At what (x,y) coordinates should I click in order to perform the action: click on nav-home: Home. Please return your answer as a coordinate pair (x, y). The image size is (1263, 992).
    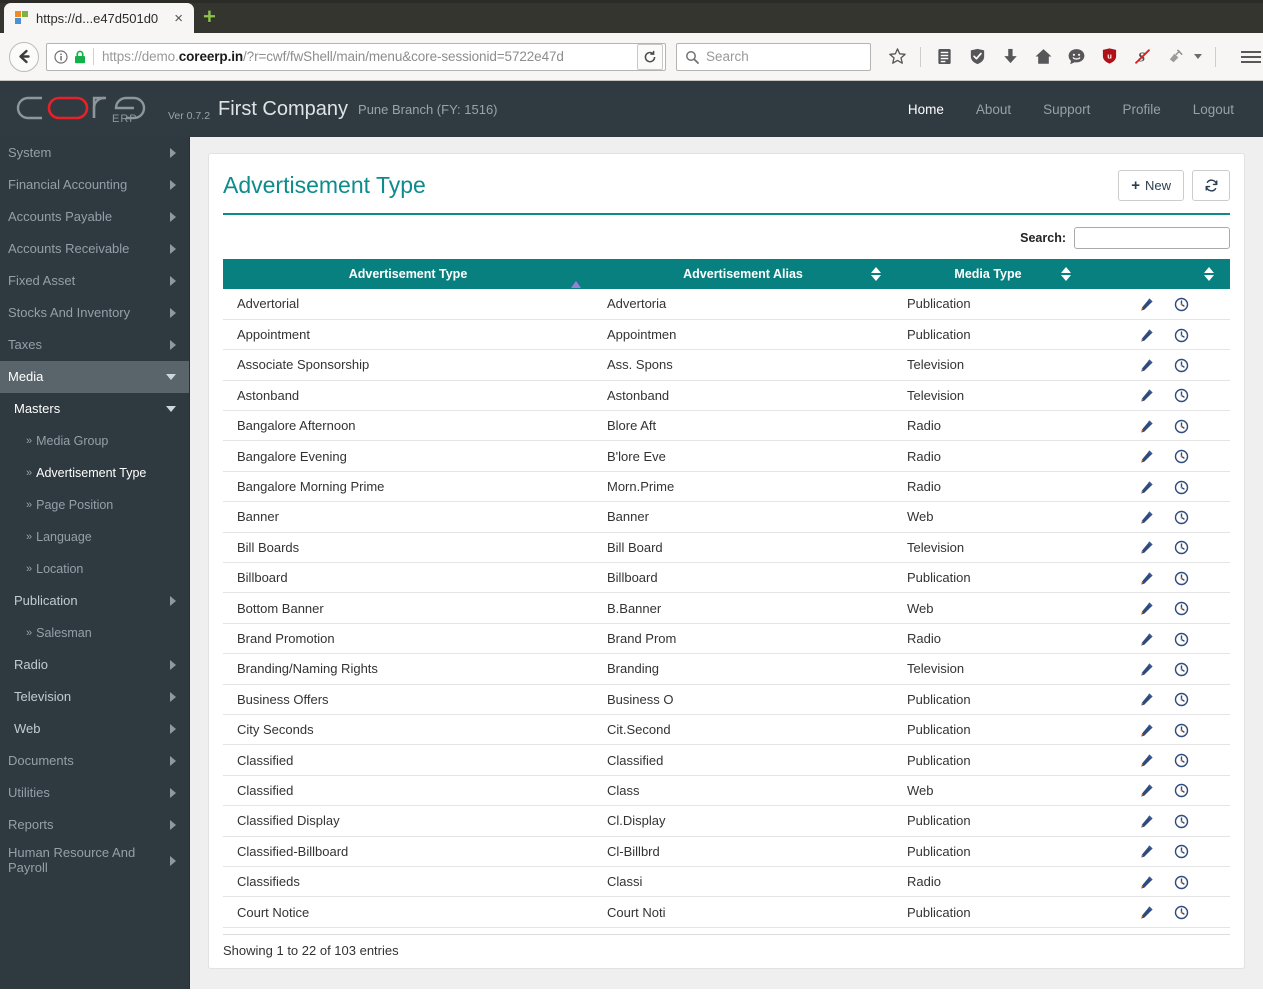
    Looking at the image, I should click on (926, 109).